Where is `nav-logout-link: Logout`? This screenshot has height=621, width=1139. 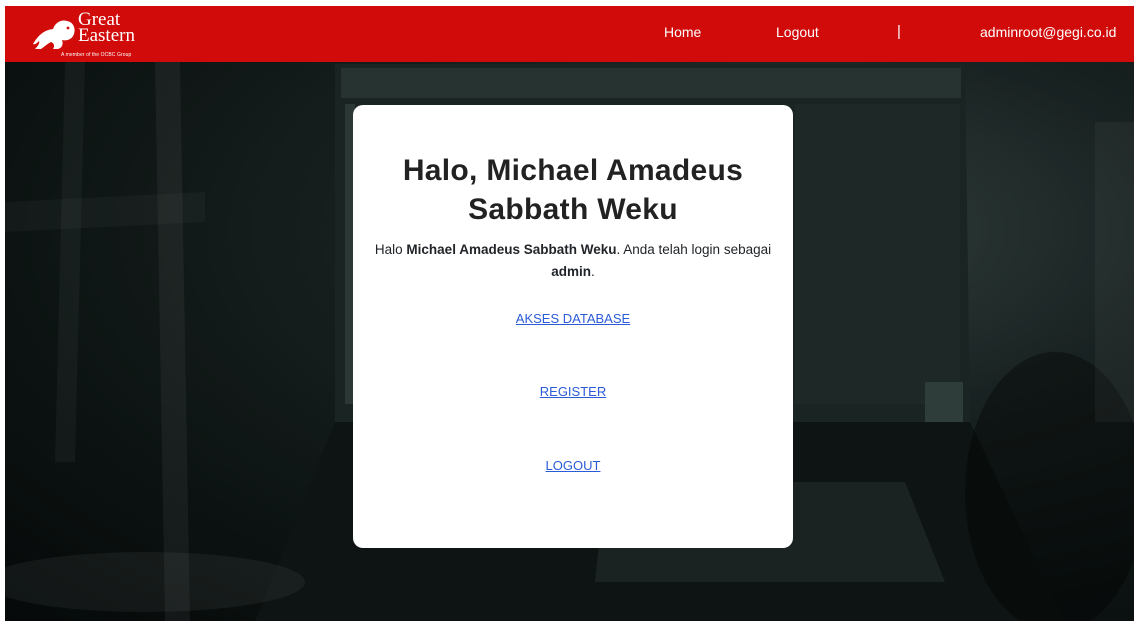 nav-logout-link: Logout is located at coordinates (797, 32).